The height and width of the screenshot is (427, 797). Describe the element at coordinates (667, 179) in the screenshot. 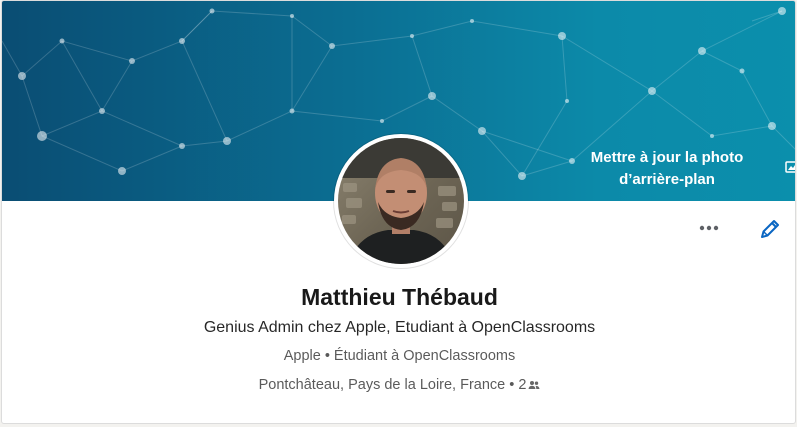

I see `update-background-label-line2: d’arrière-plan` at that location.